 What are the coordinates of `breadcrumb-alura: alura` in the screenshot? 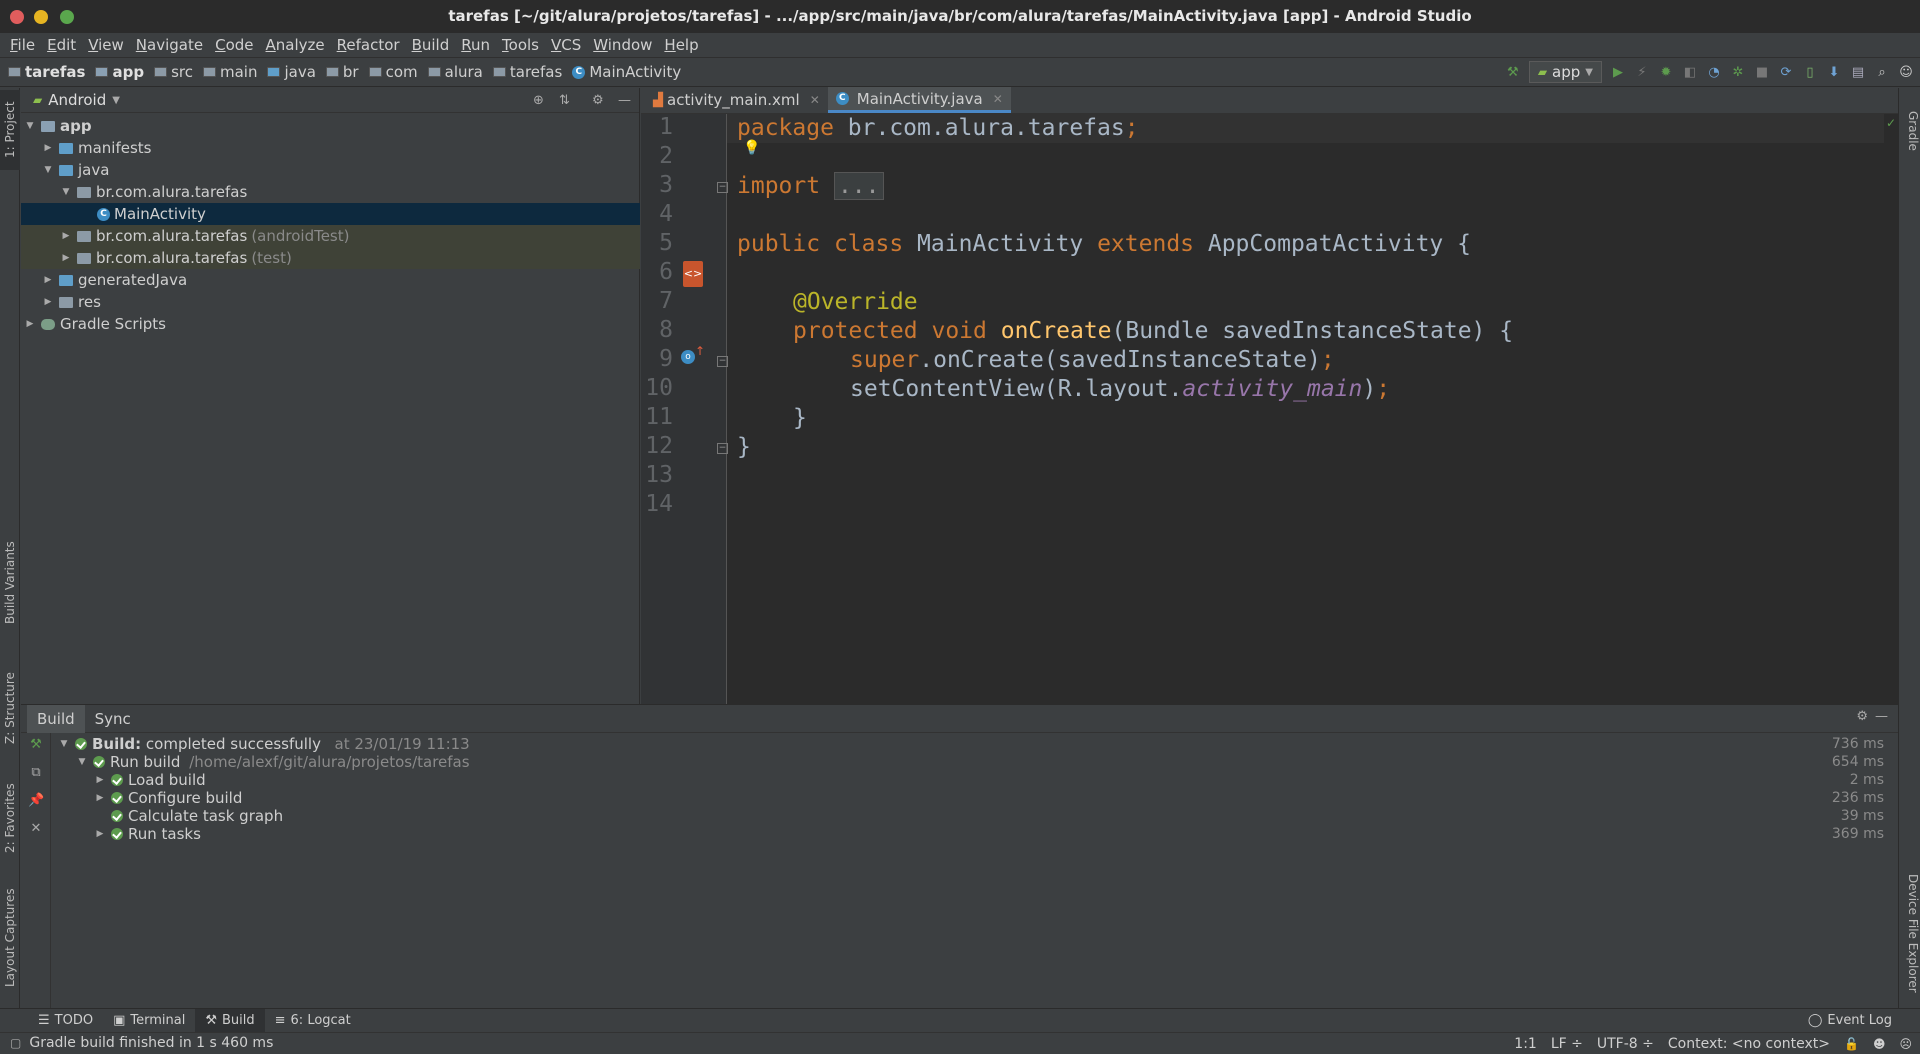 It's located at (455, 72).